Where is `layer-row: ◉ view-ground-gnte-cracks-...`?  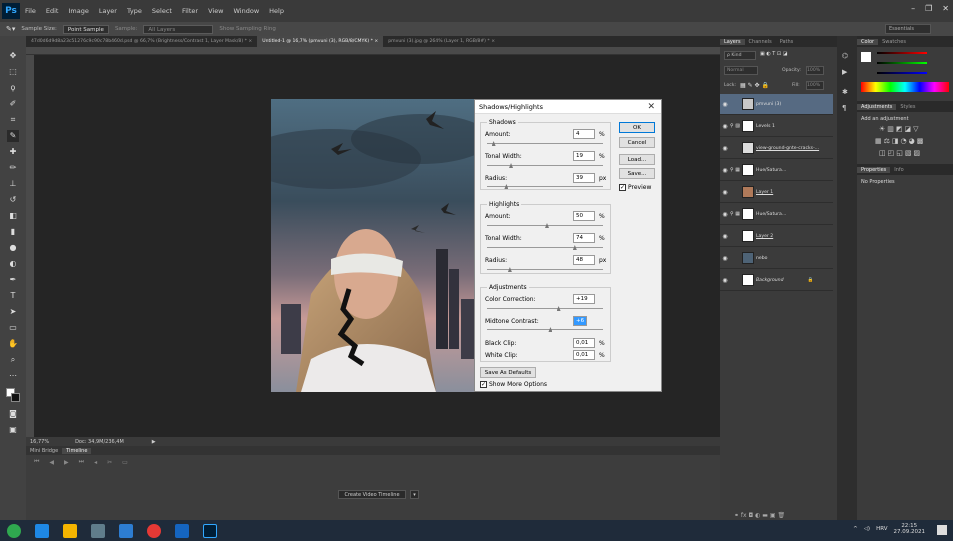 layer-row: ◉ view-ground-gnte-cracks-... is located at coordinates (776, 148).